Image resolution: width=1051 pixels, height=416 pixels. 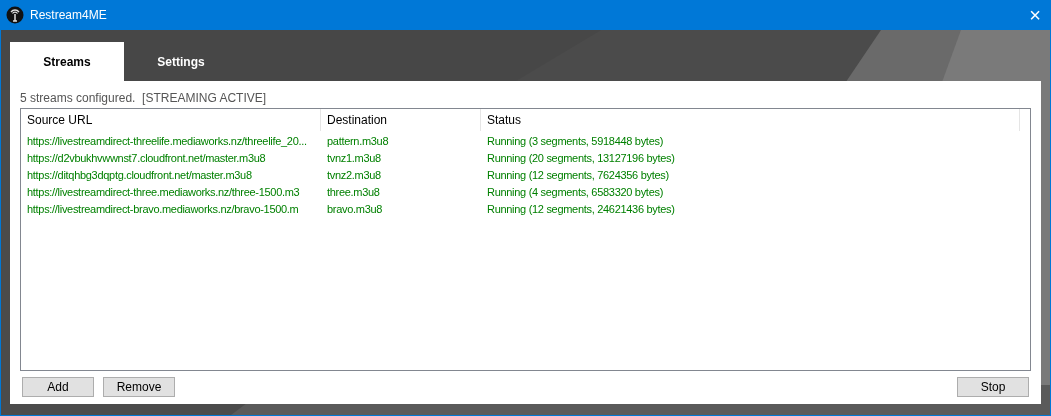 I want to click on button: Remove, so click(x=139, y=387).